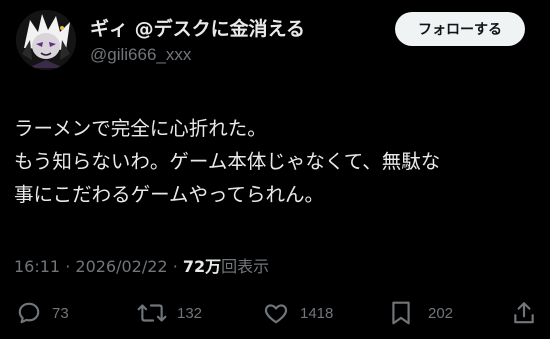 This screenshot has height=339, width=550. What do you see at coordinates (460, 29) in the screenshot?
I see `follow-button: フォローする` at bounding box center [460, 29].